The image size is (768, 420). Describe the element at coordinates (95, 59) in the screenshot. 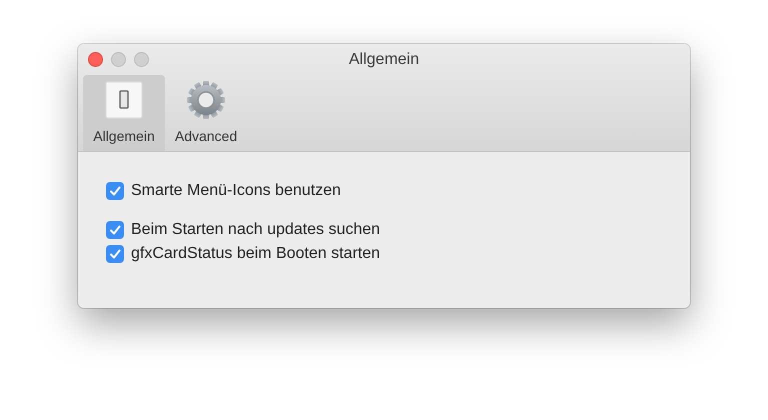

I see `close-button` at that location.